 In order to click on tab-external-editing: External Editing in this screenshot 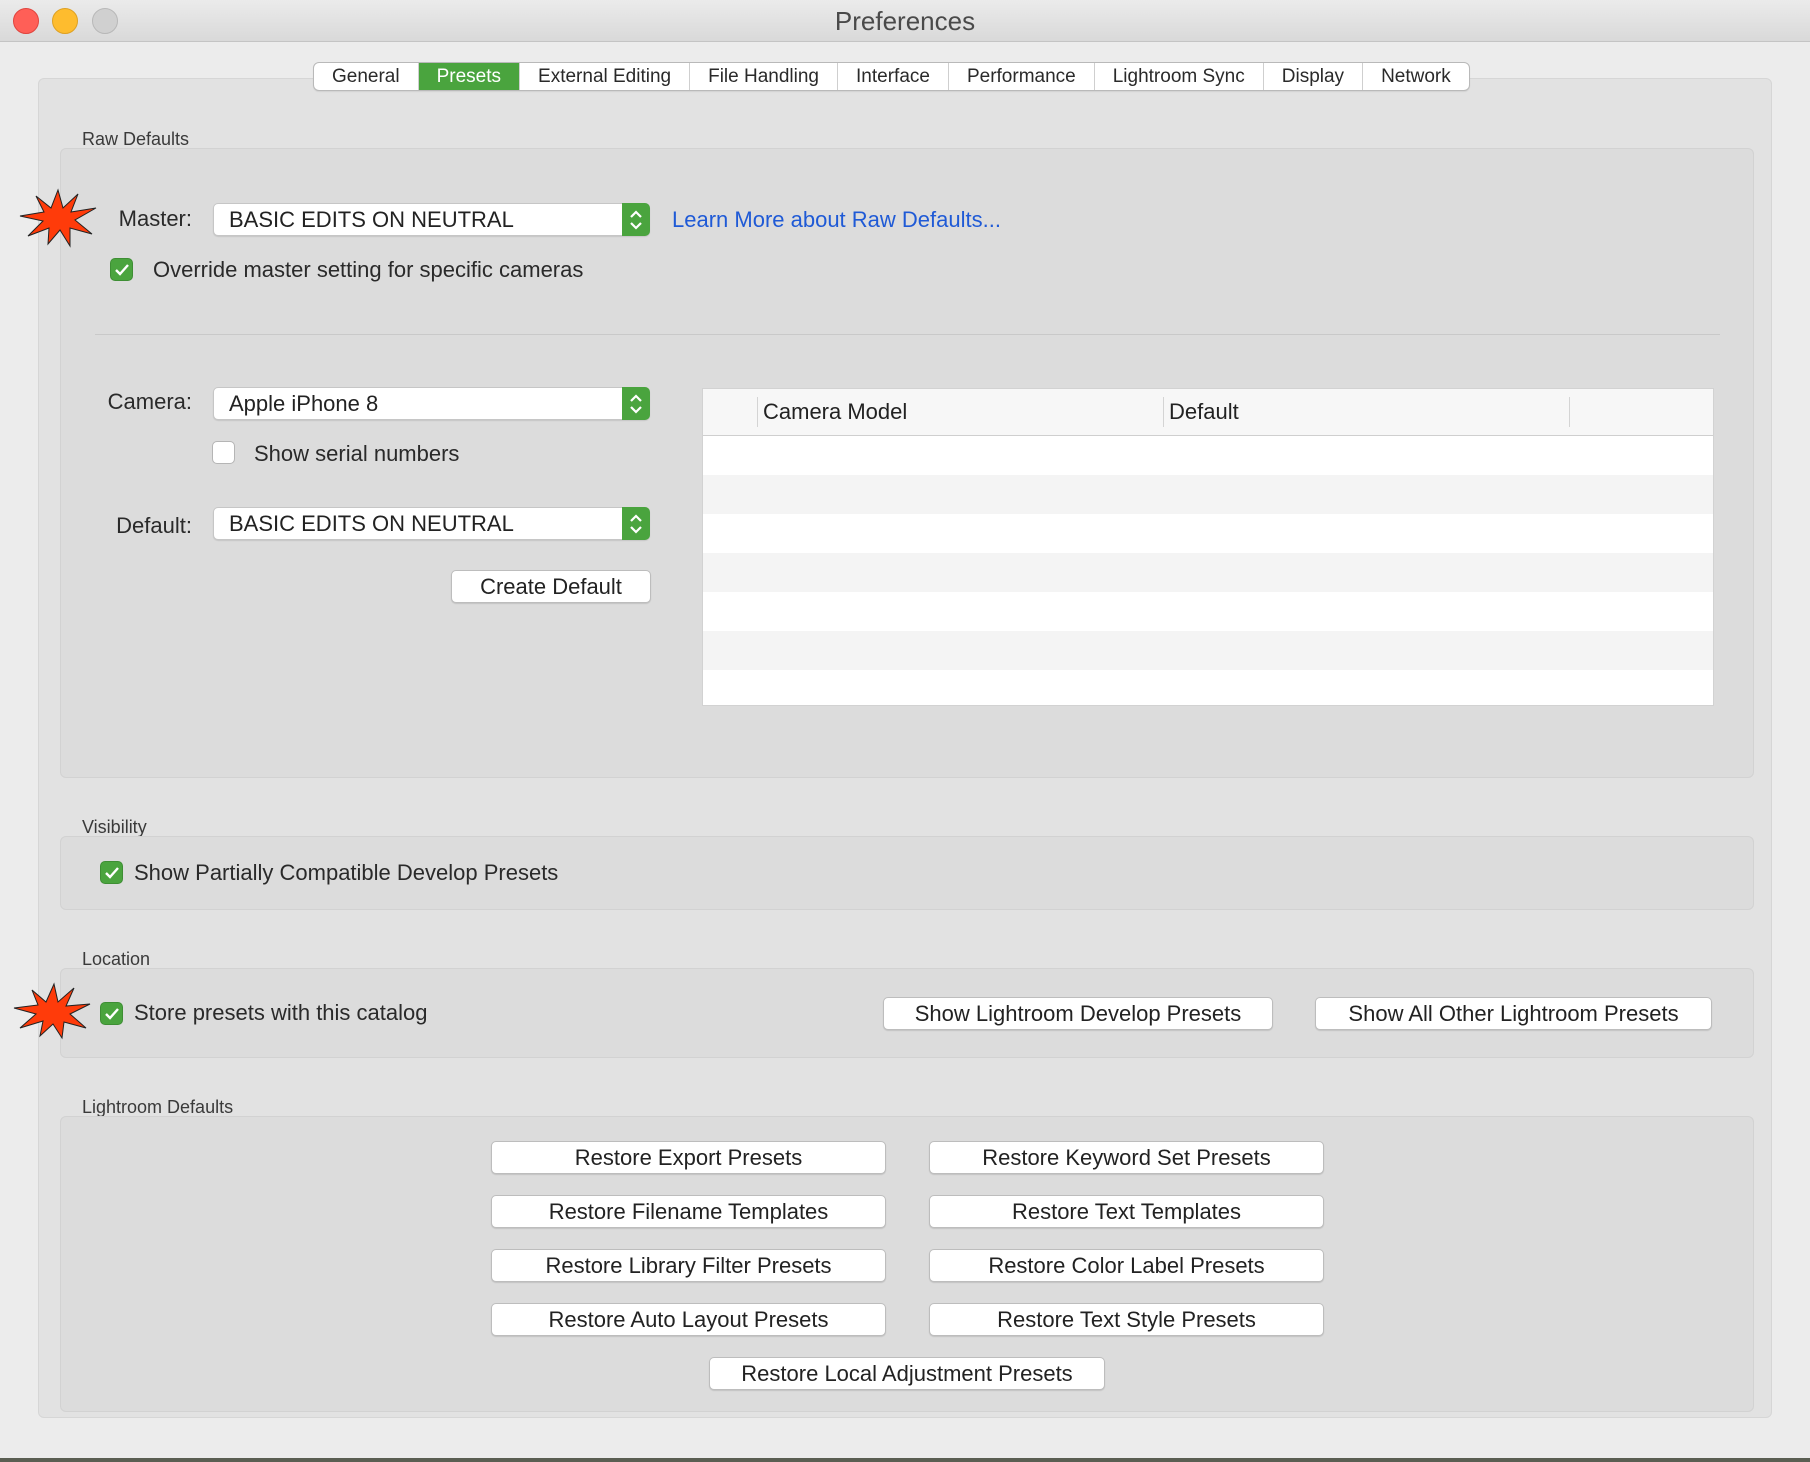, I will do `click(605, 76)`.